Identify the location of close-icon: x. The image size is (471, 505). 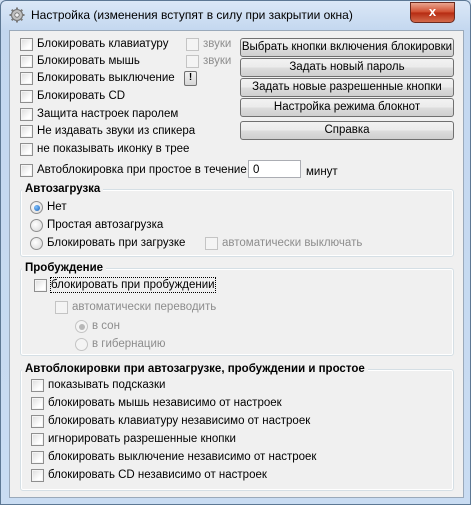
(432, 11).